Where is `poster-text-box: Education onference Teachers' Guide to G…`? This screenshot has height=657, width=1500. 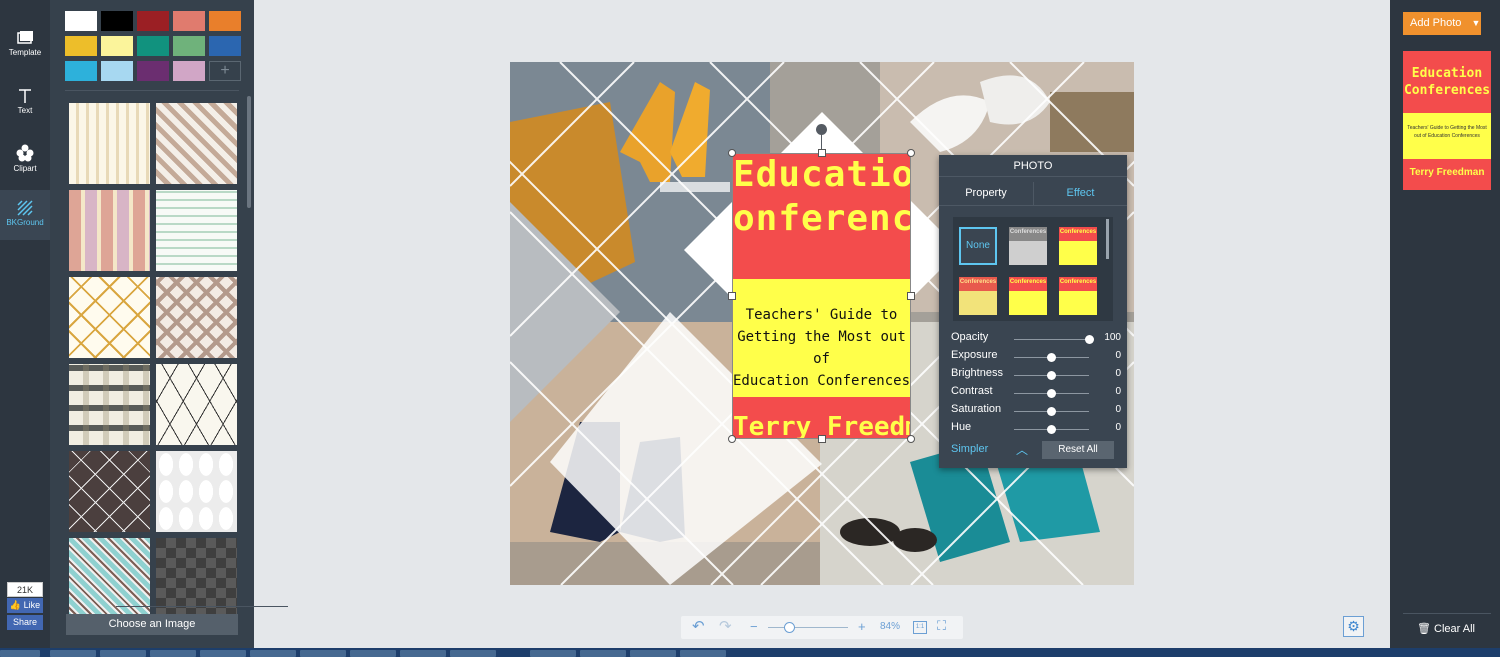
poster-text-box: Education onference Teachers' Guide to G… is located at coordinates (821, 296).